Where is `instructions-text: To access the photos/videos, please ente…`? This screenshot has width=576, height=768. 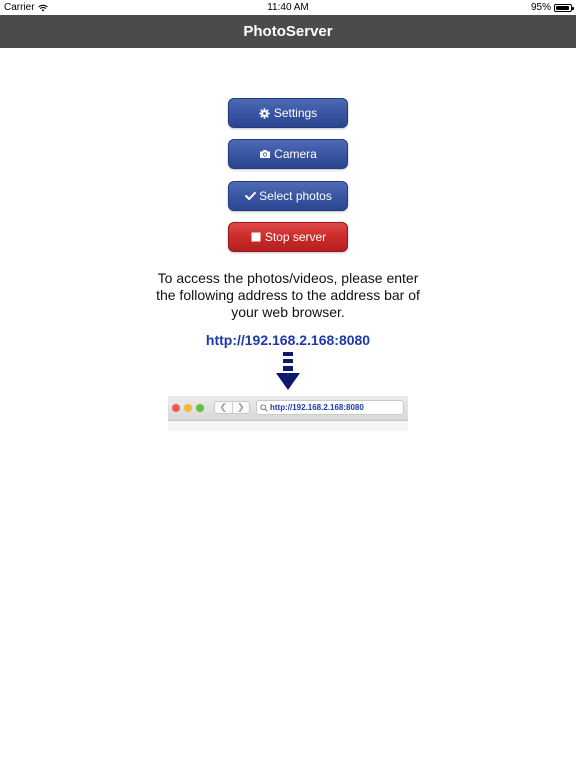
instructions-text: To access the photos/videos, please ente… is located at coordinates (288, 295).